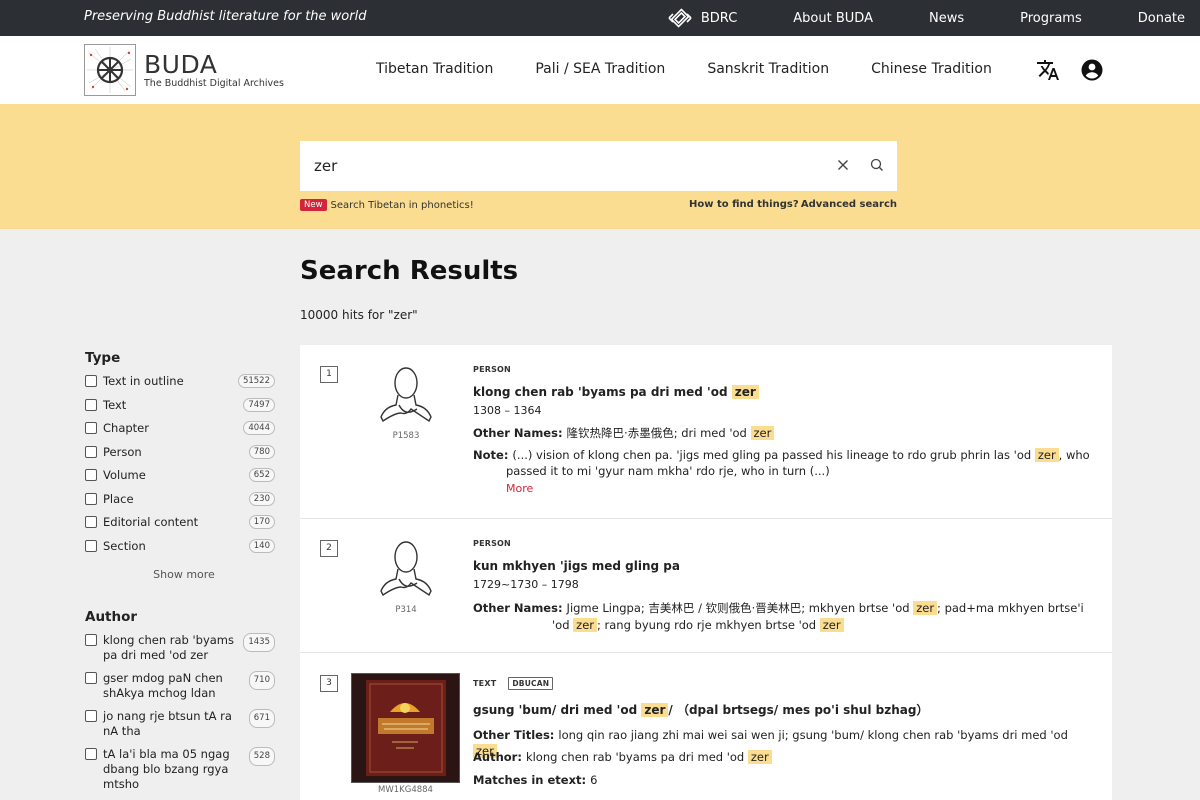  What do you see at coordinates (110, 70) in the screenshot?
I see `dharma-wheel-logo-icon` at bounding box center [110, 70].